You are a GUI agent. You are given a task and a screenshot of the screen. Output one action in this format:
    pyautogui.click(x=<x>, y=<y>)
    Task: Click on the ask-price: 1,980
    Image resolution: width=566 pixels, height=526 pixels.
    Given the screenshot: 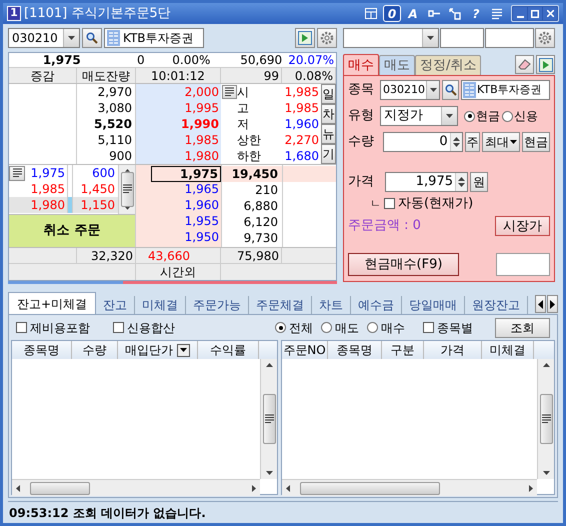 What is the action you would take?
    pyautogui.click(x=202, y=156)
    